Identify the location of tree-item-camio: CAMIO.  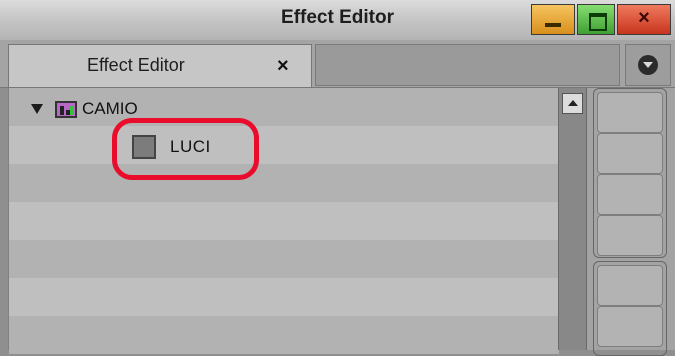
(84, 109).